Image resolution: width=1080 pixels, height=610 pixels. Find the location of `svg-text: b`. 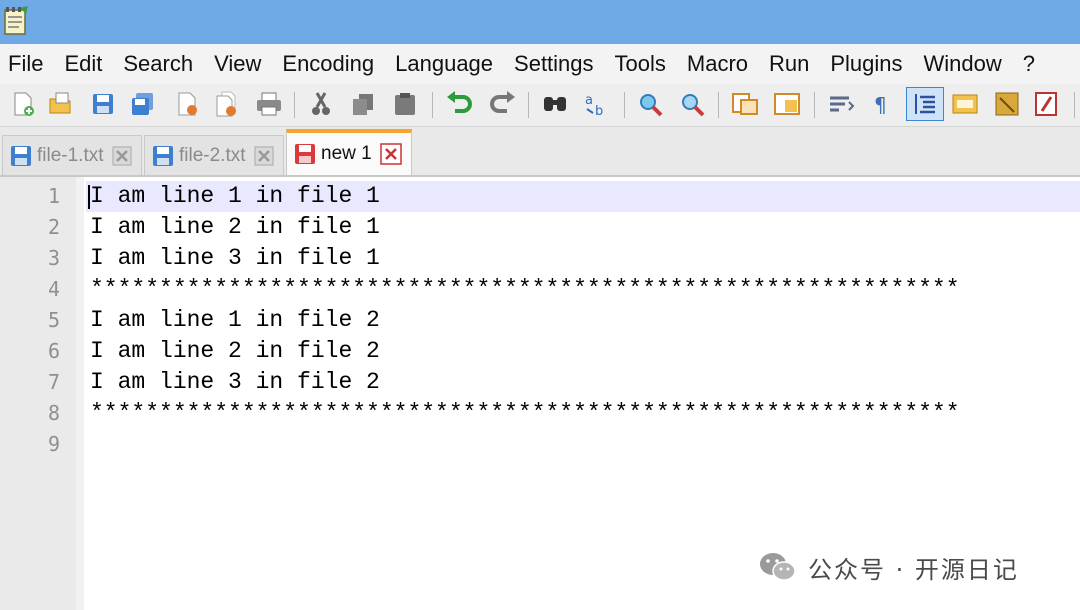

svg-text: b is located at coordinates (599, 110).